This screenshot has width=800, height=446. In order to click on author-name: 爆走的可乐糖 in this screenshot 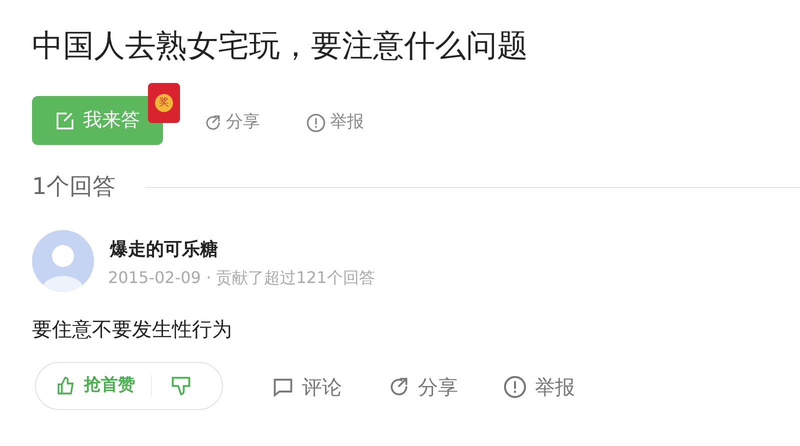, I will do `click(164, 249)`.